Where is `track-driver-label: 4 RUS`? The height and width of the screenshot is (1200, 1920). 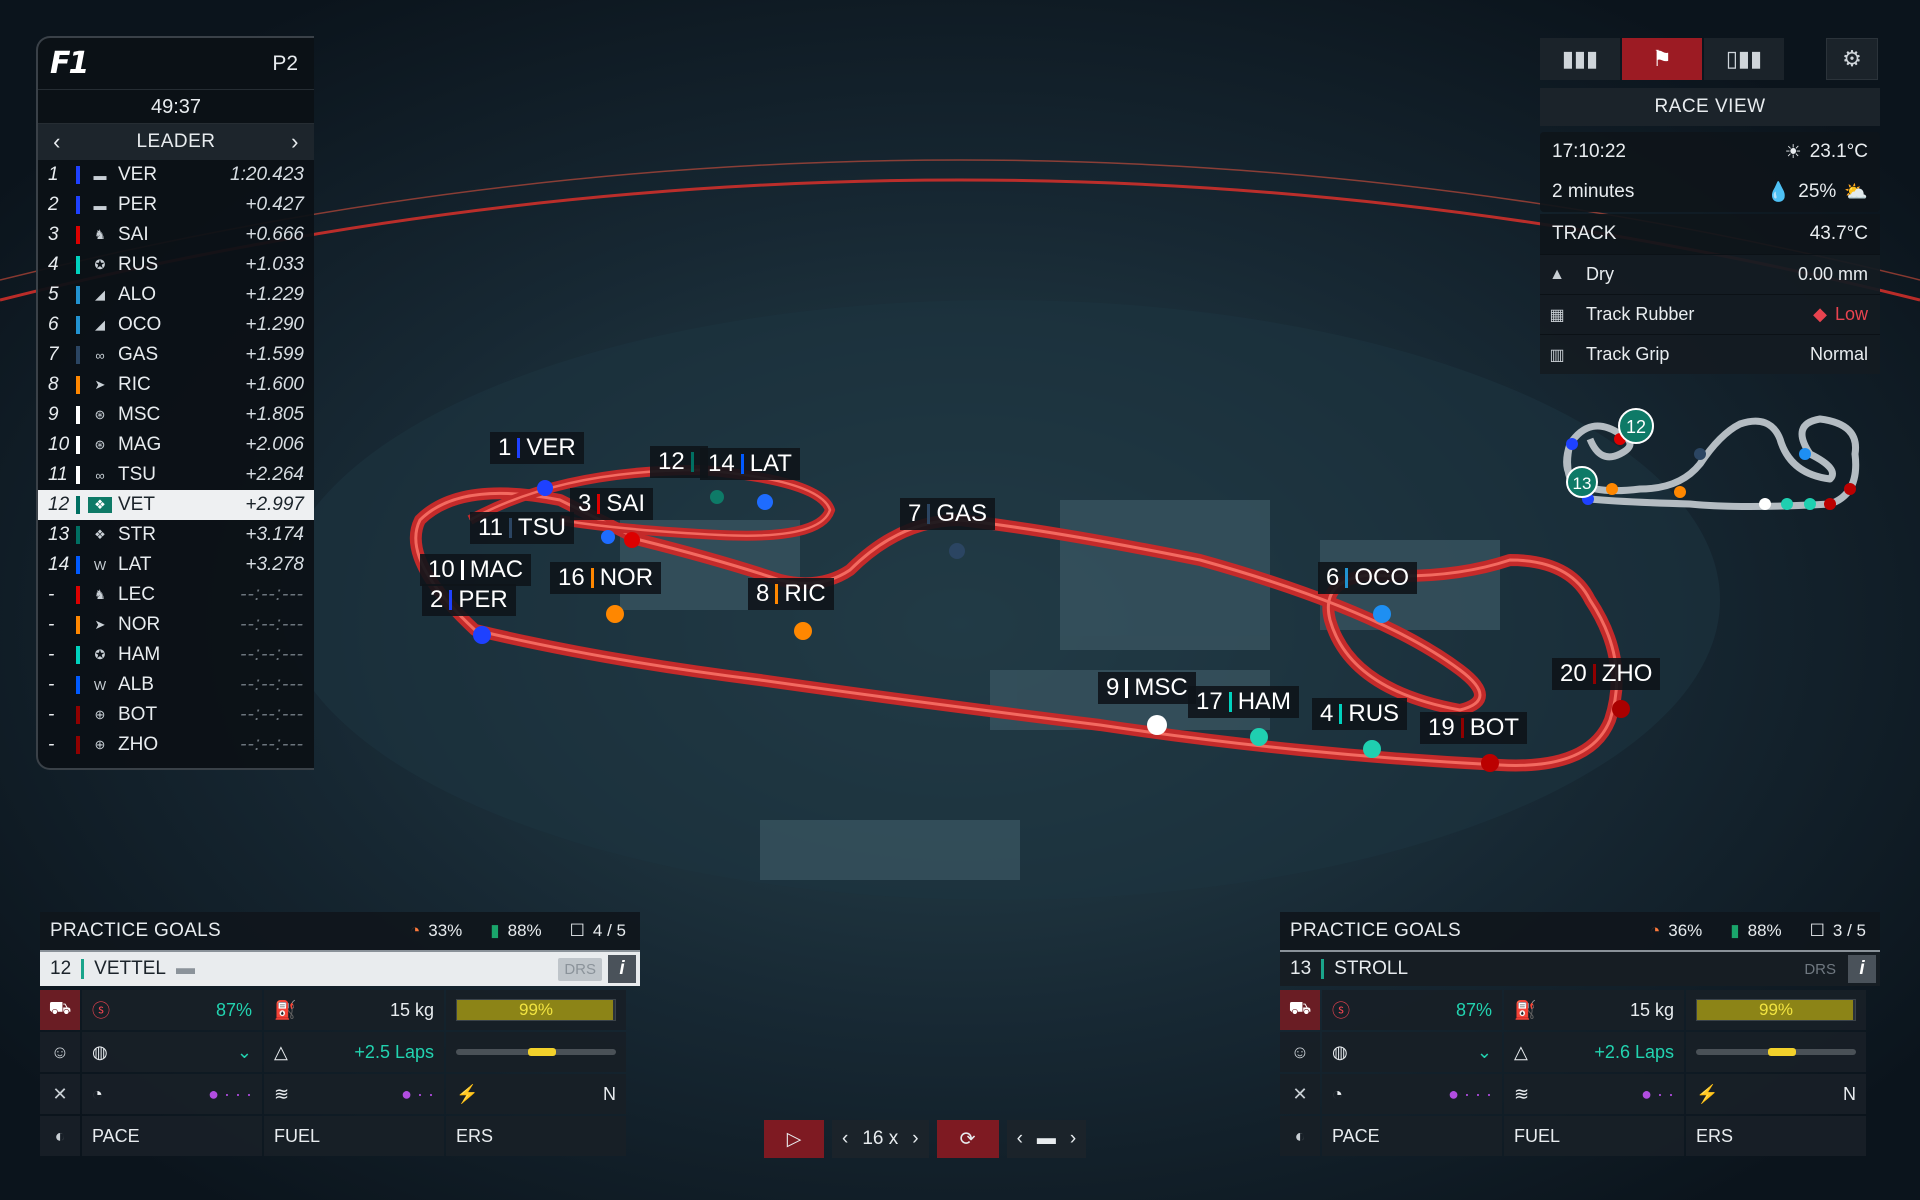 track-driver-label: 4 RUS is located at coordinates (1360, 714).